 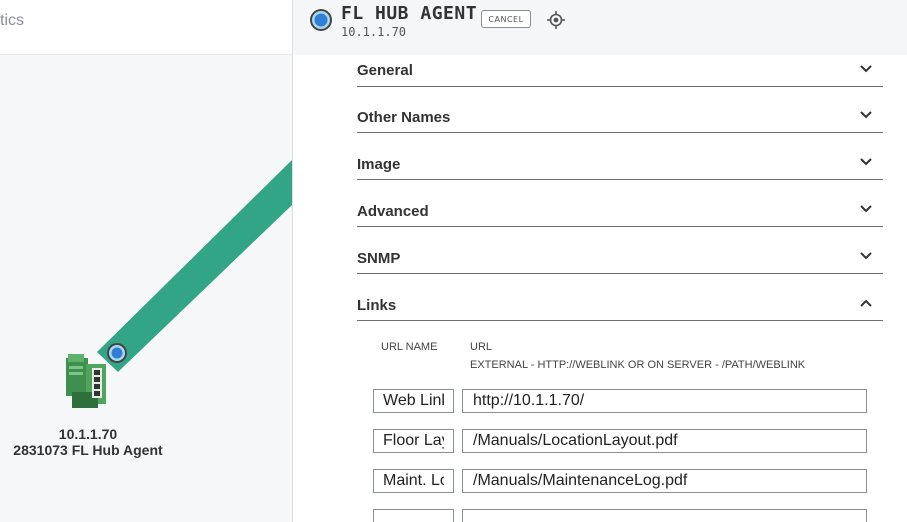 What do you see at coordinates (620, 250) in the screenshot?
I see `section-snmp: SNMP` at bounding box center [620, 250].